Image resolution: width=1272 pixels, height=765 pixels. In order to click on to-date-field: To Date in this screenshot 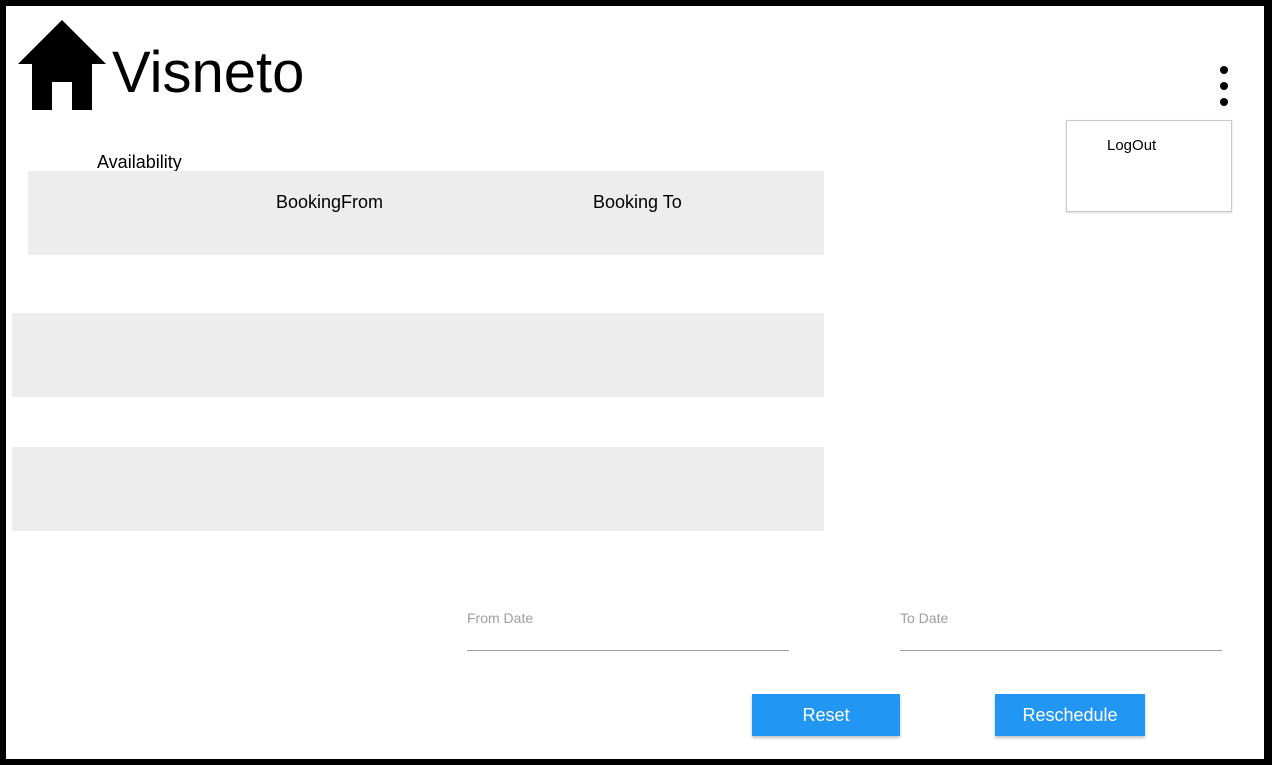, I will do `click(1063, 630)`.